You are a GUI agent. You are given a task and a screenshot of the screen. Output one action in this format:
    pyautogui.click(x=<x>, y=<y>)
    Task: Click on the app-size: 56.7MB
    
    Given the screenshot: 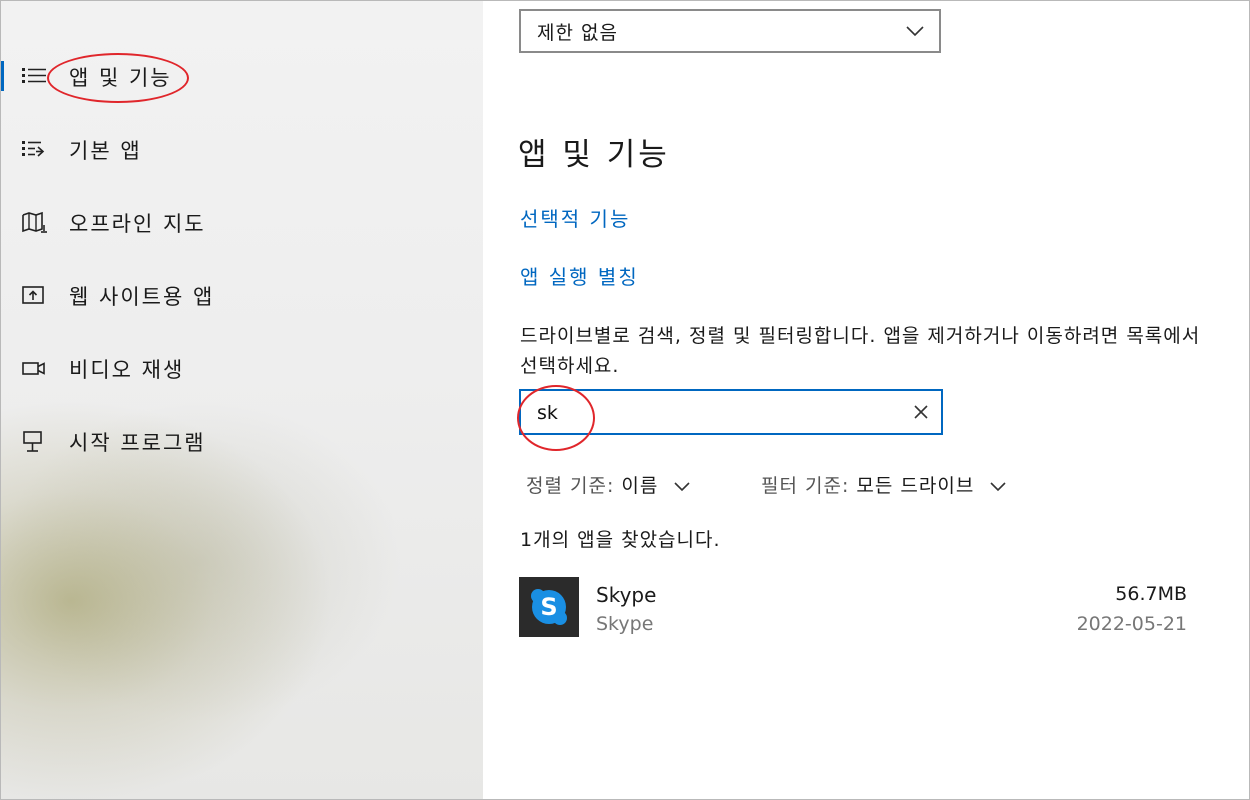 What is the action you would take?
    pyautogui.click(x=1151, y=594)
    